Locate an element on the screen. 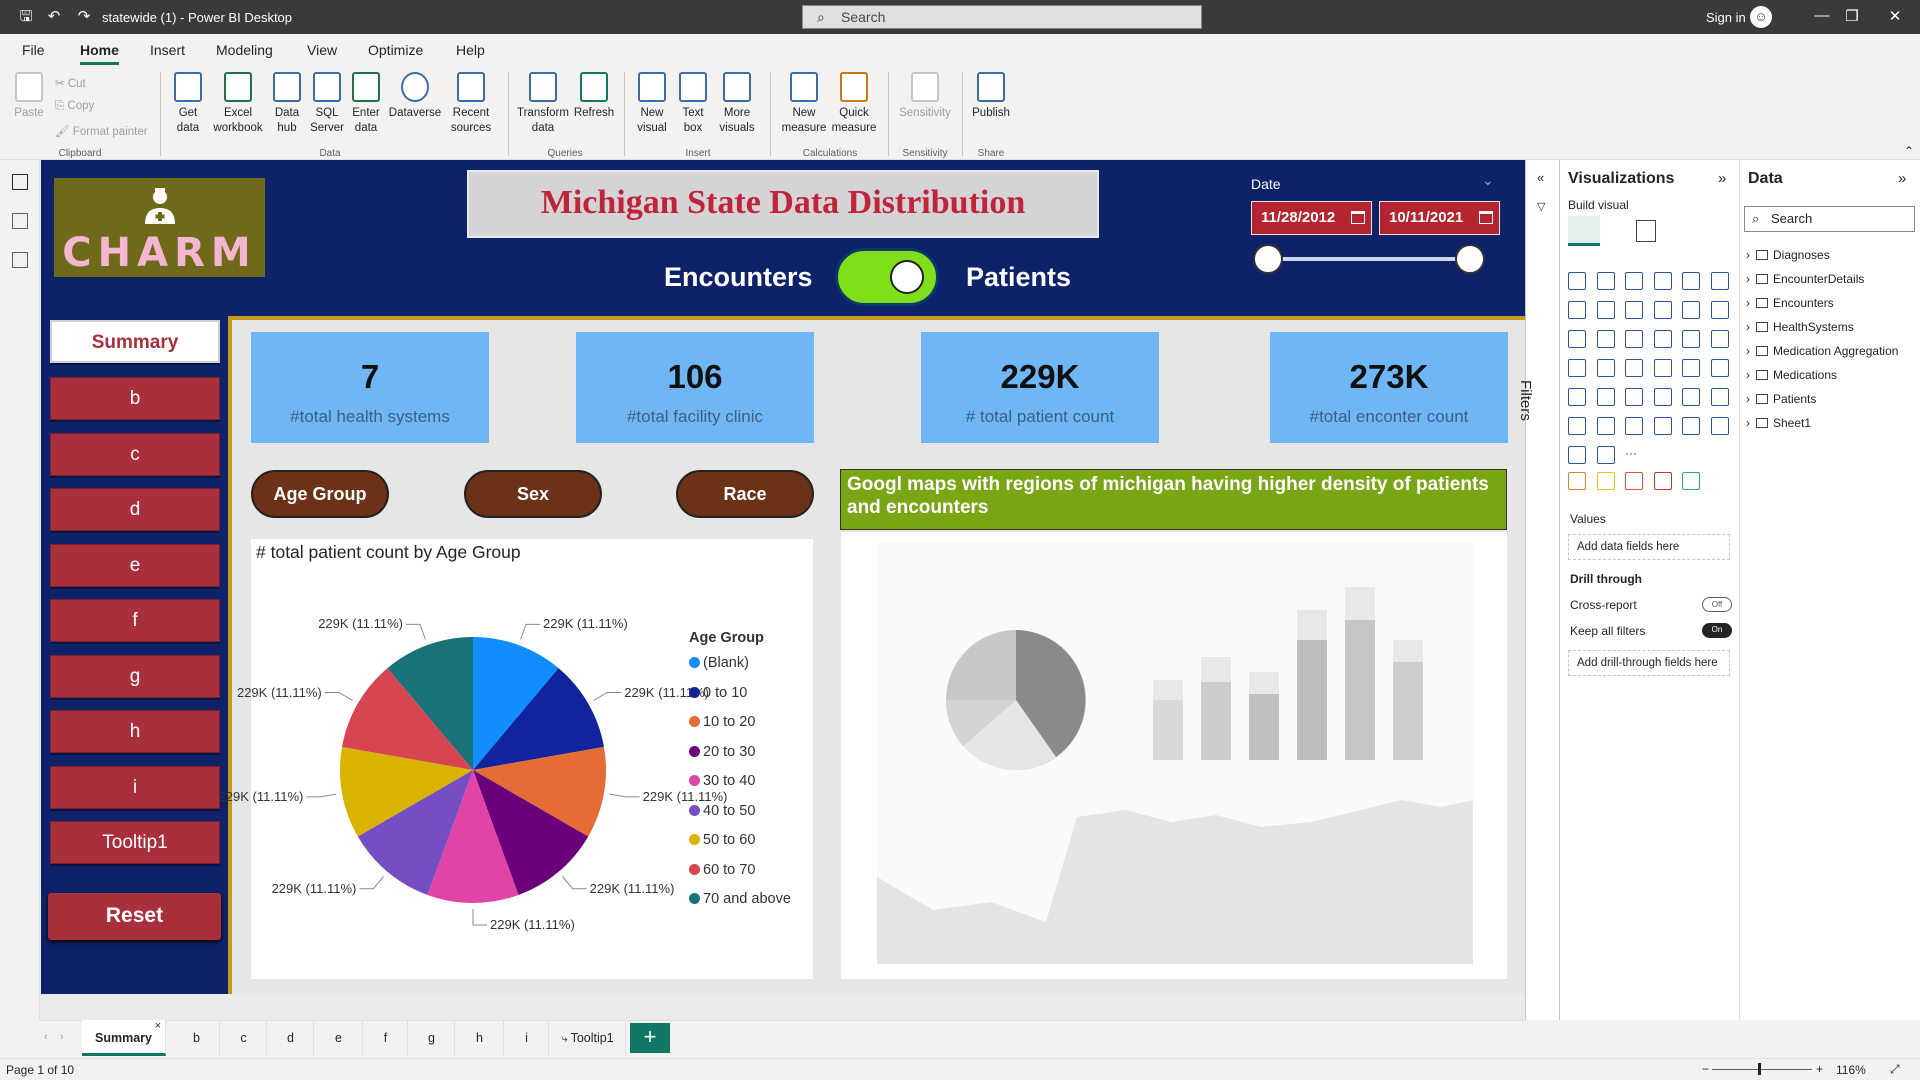  data-table-item: › HealthSystems is located at coordinates (1800, 327).